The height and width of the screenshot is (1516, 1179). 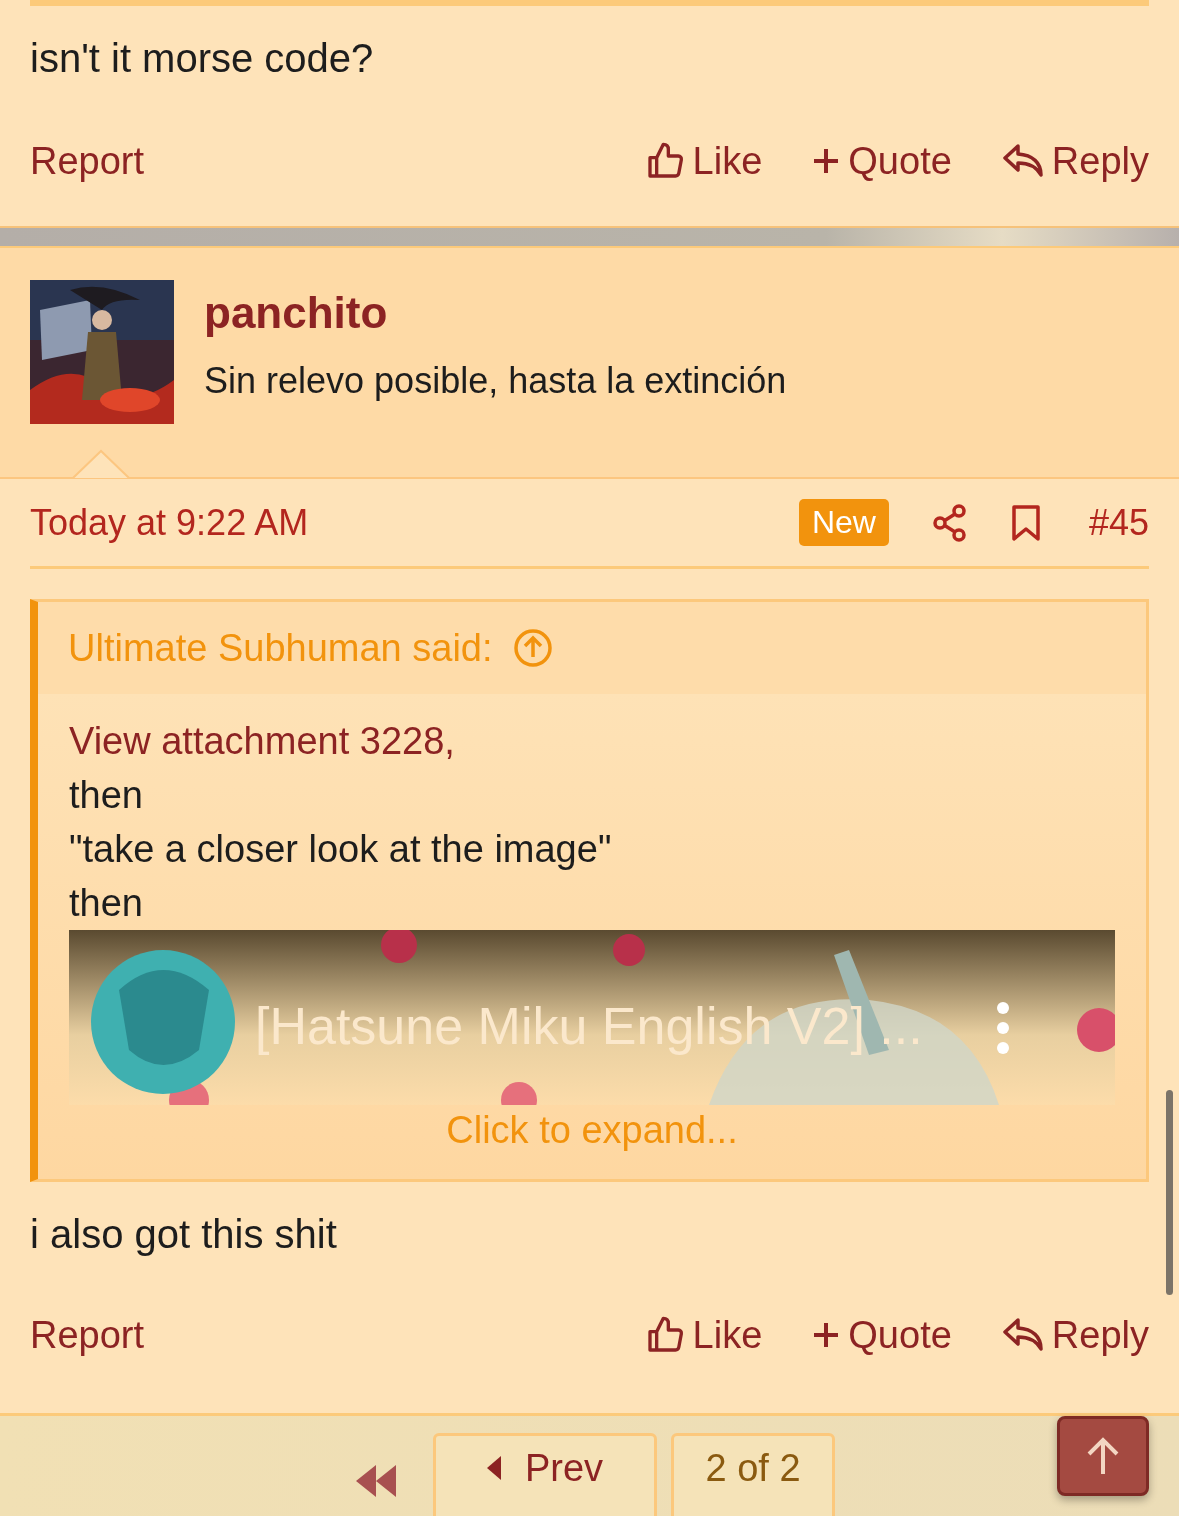 I want to click on first-page-icon, so click(x=376, y=1481).